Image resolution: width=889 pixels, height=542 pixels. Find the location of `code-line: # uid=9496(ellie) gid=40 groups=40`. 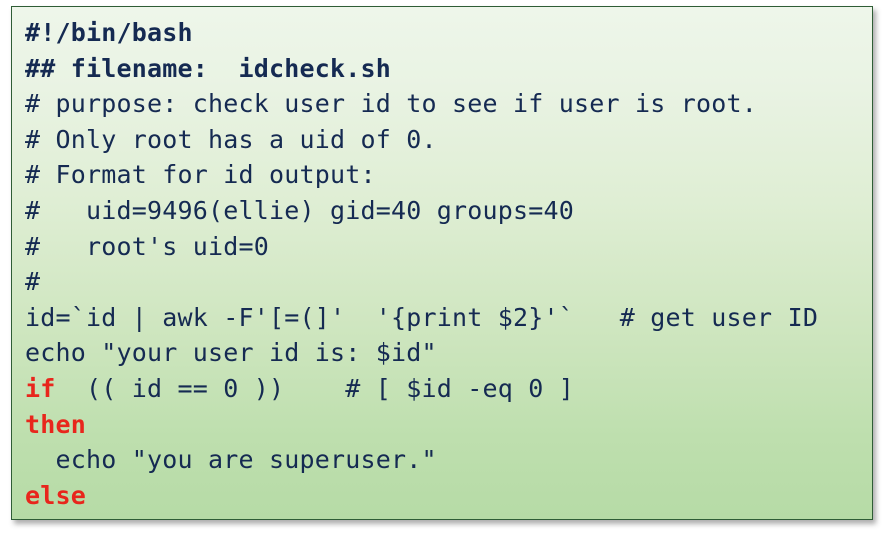

code-line: # uid=9496(ellie) gid=40 groups=40 is located at coordinates (300, 210).